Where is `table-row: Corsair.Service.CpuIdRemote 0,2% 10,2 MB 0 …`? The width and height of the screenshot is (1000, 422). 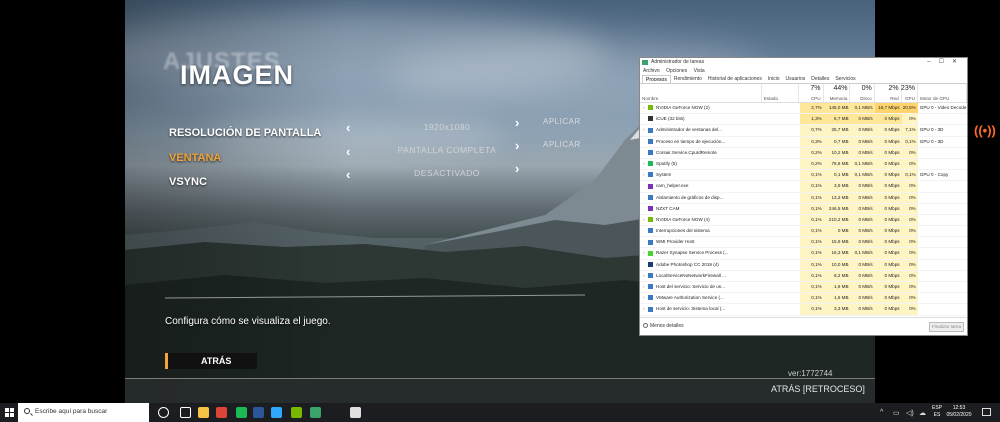
table-row: Corsair.Service.CpuIdRemote 0,2% 10,2 MB 0 … is located at coordinates (803, 153).